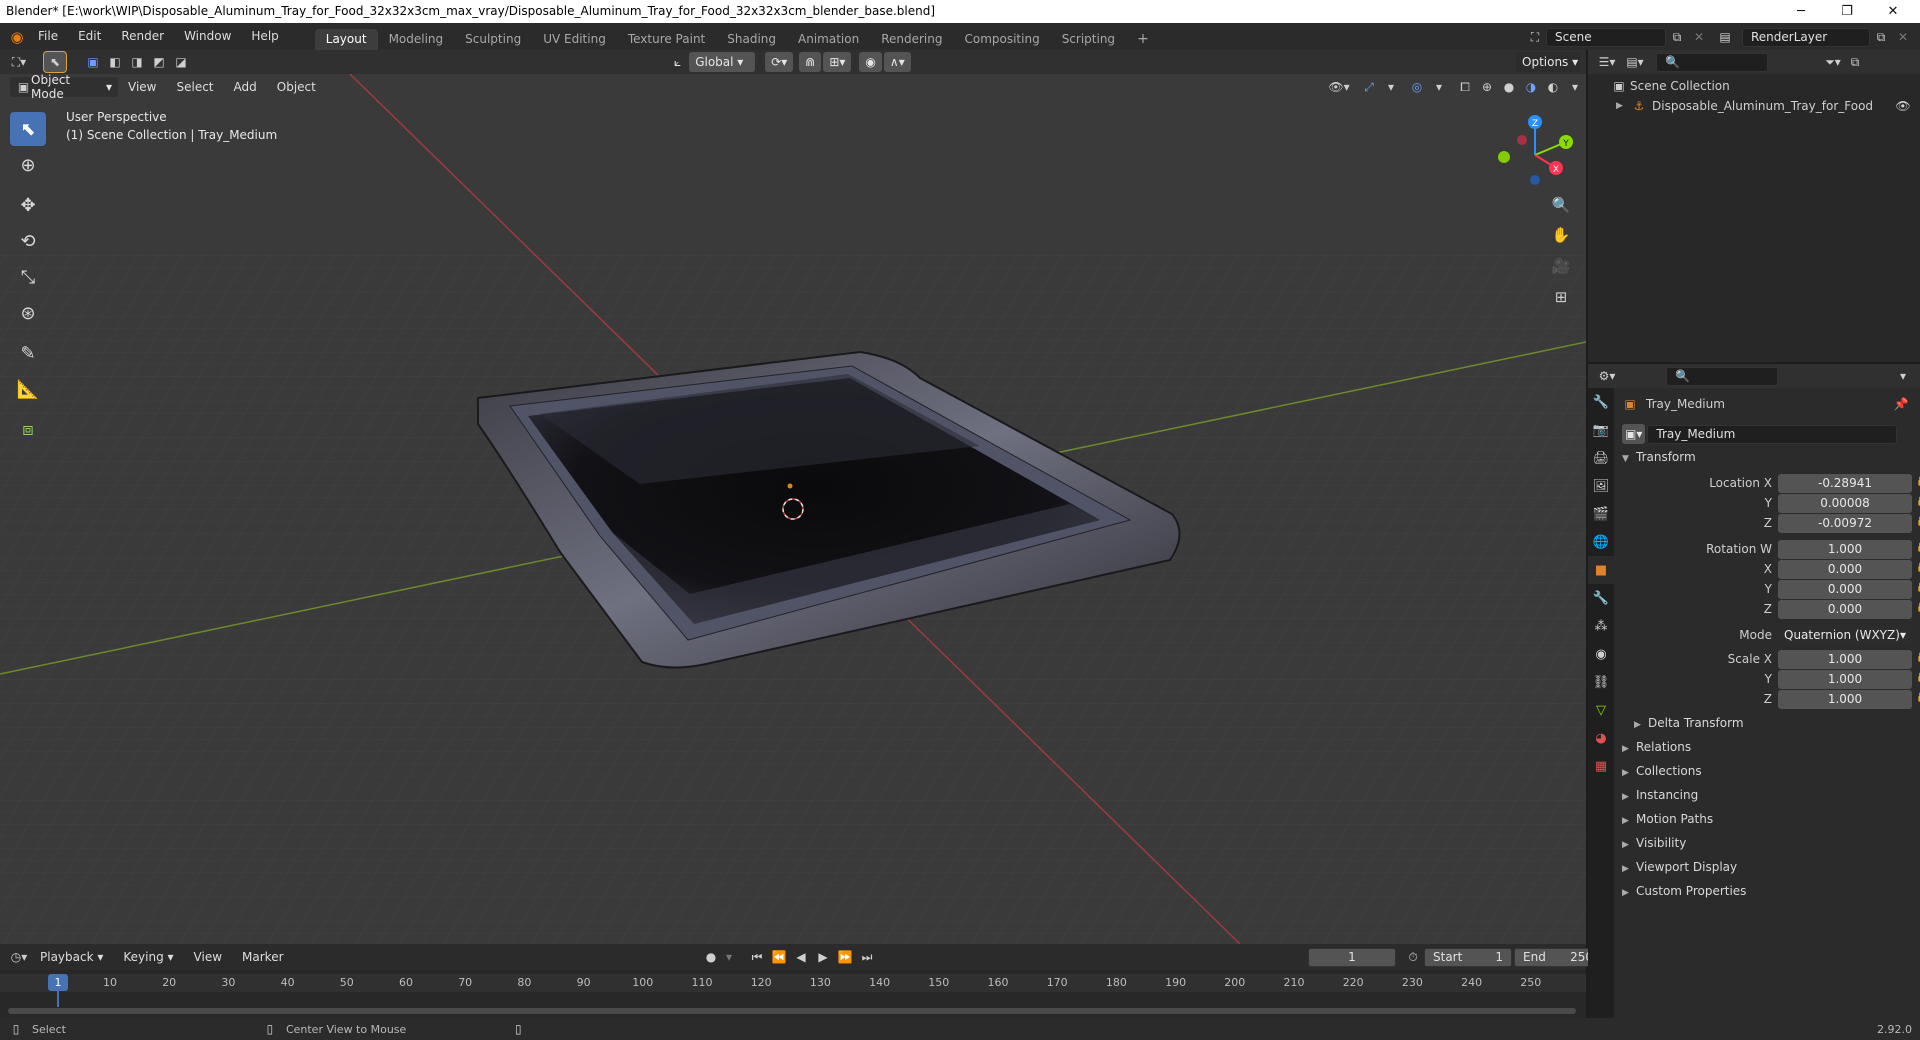 The height and width of the screenshot is (1040, 1920). What do you see at coordinates (28, 313) in the screenshot?
I see `transform-tool-icon: ⊛` at bounding box center [28, 313].